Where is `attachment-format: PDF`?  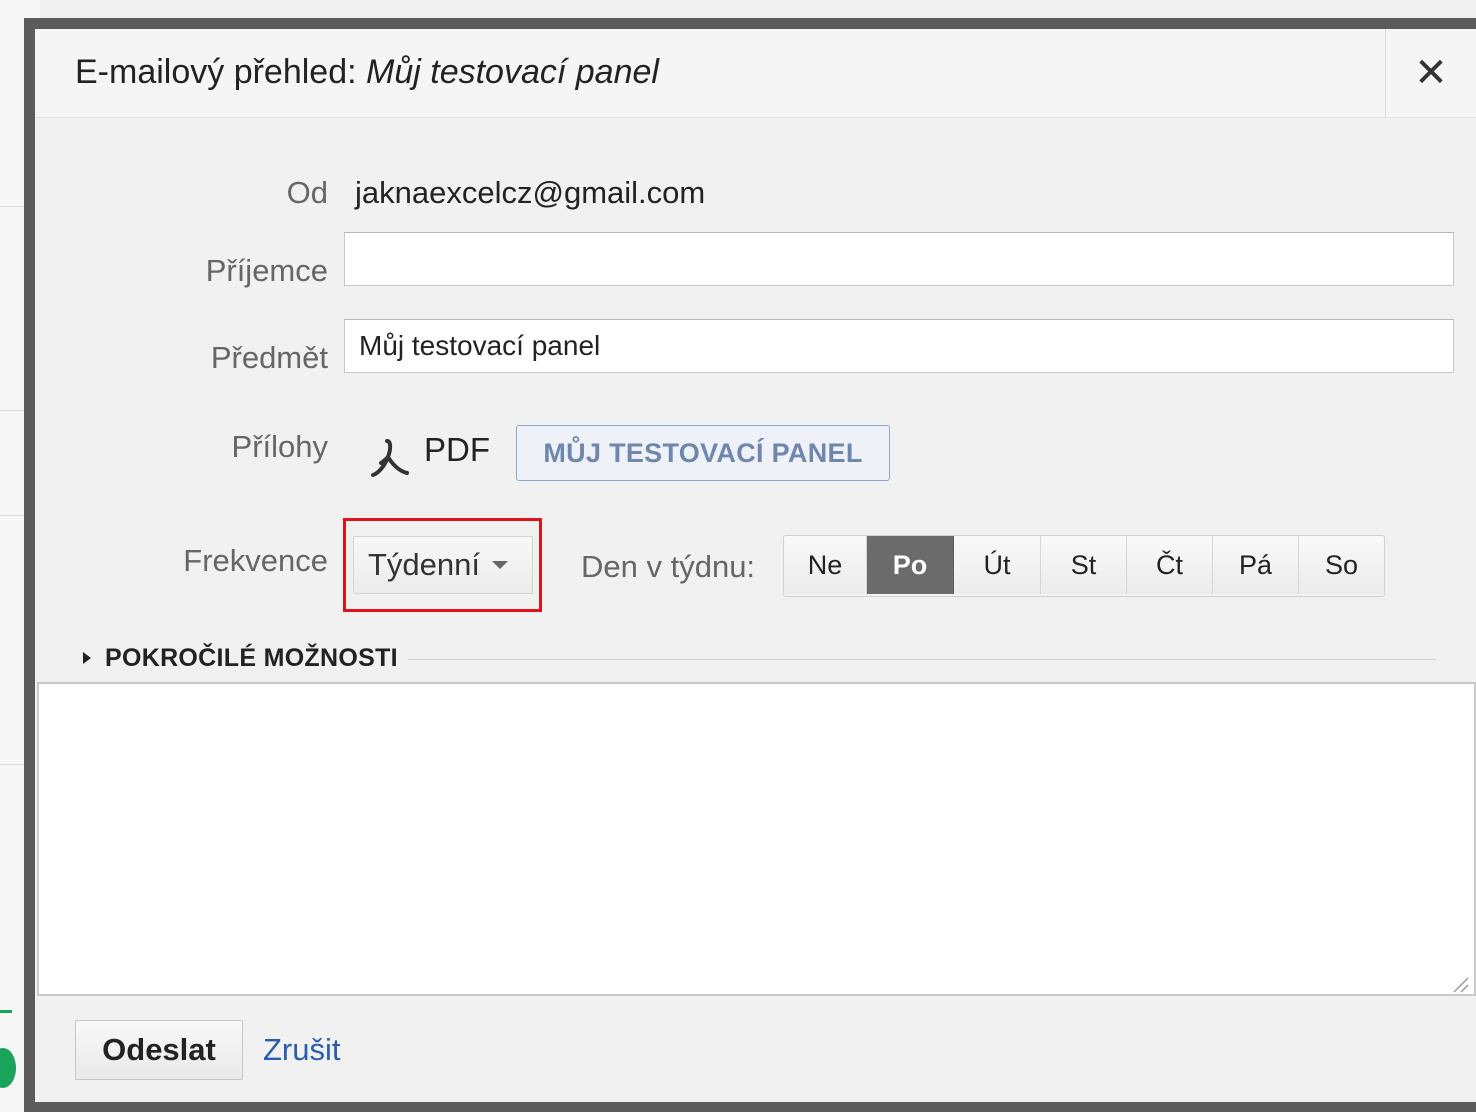 attachment-format: PDF is located at coordinates (457, 449).